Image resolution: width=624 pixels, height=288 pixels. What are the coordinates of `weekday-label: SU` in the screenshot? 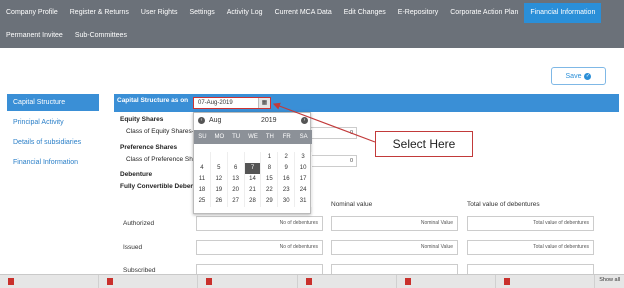 It's located at (202, 137).